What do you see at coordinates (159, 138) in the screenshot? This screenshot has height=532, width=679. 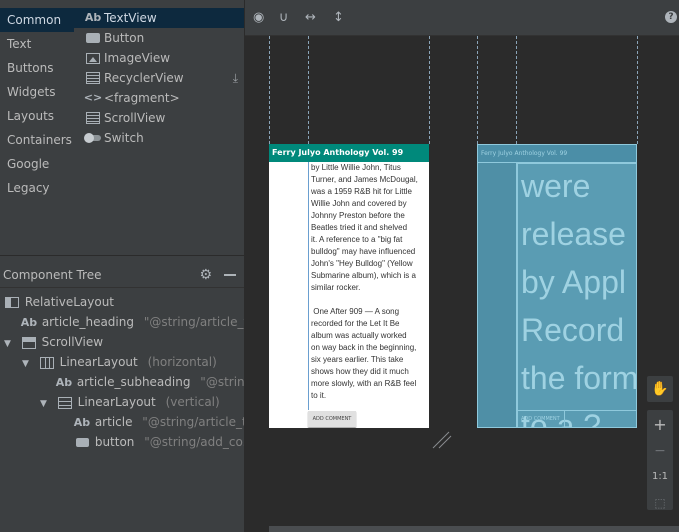 I see `palette-item-switch: Switch` at bounding box center [159, 138].